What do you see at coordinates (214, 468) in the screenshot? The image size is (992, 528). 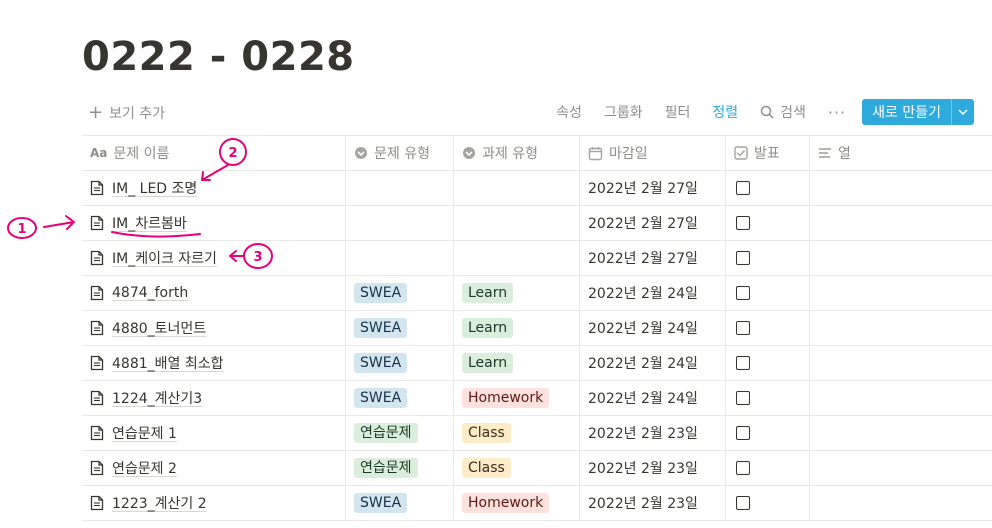 I see `name-cell: 연습문제 2` at bounding box center [214, 468].